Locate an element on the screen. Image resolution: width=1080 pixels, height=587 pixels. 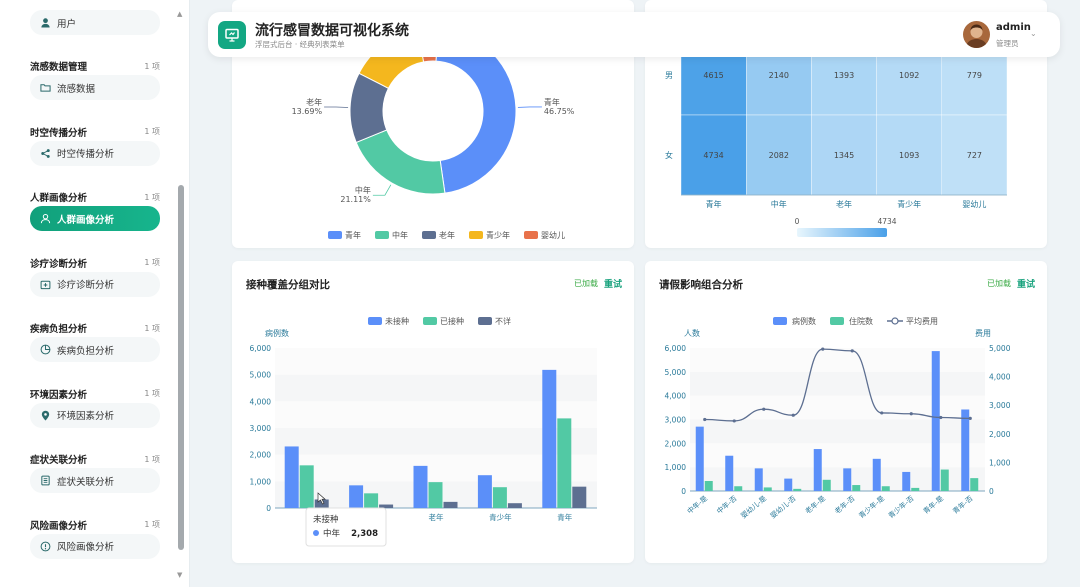
color-scale-bar is located at coordinates (842, 232).